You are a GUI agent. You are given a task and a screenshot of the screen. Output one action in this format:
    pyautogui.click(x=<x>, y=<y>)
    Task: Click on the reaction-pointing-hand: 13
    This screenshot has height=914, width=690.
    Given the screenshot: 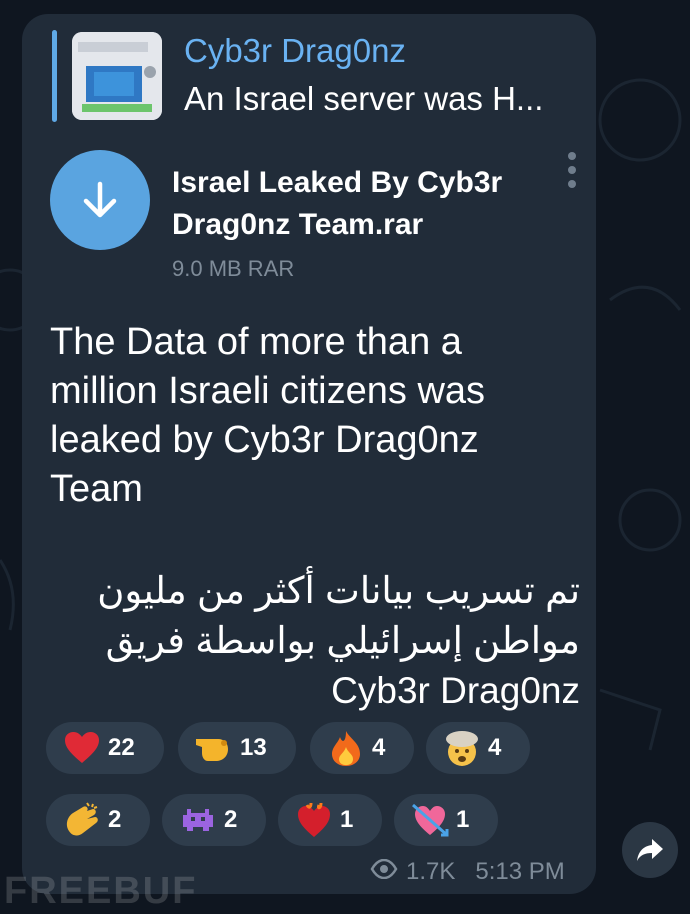 What is the action you would take?
    pyautogui.click(x=237, y=748)
    